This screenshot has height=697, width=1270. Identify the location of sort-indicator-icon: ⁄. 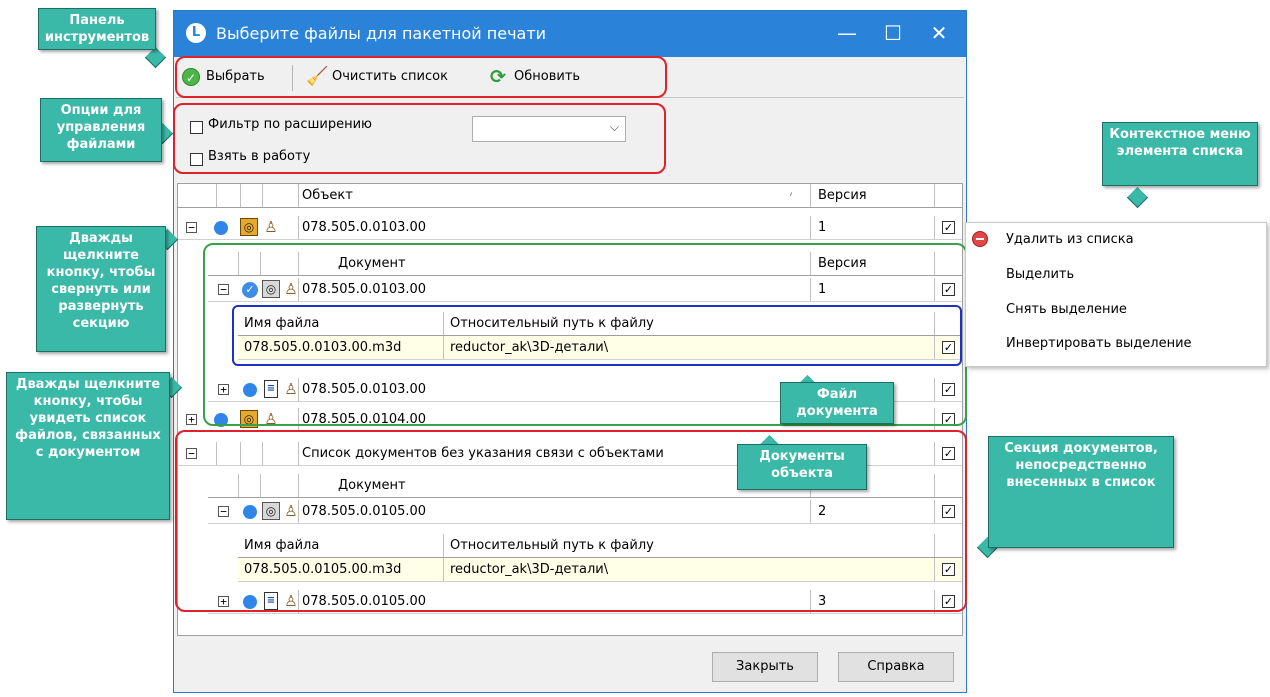
(791, 195).